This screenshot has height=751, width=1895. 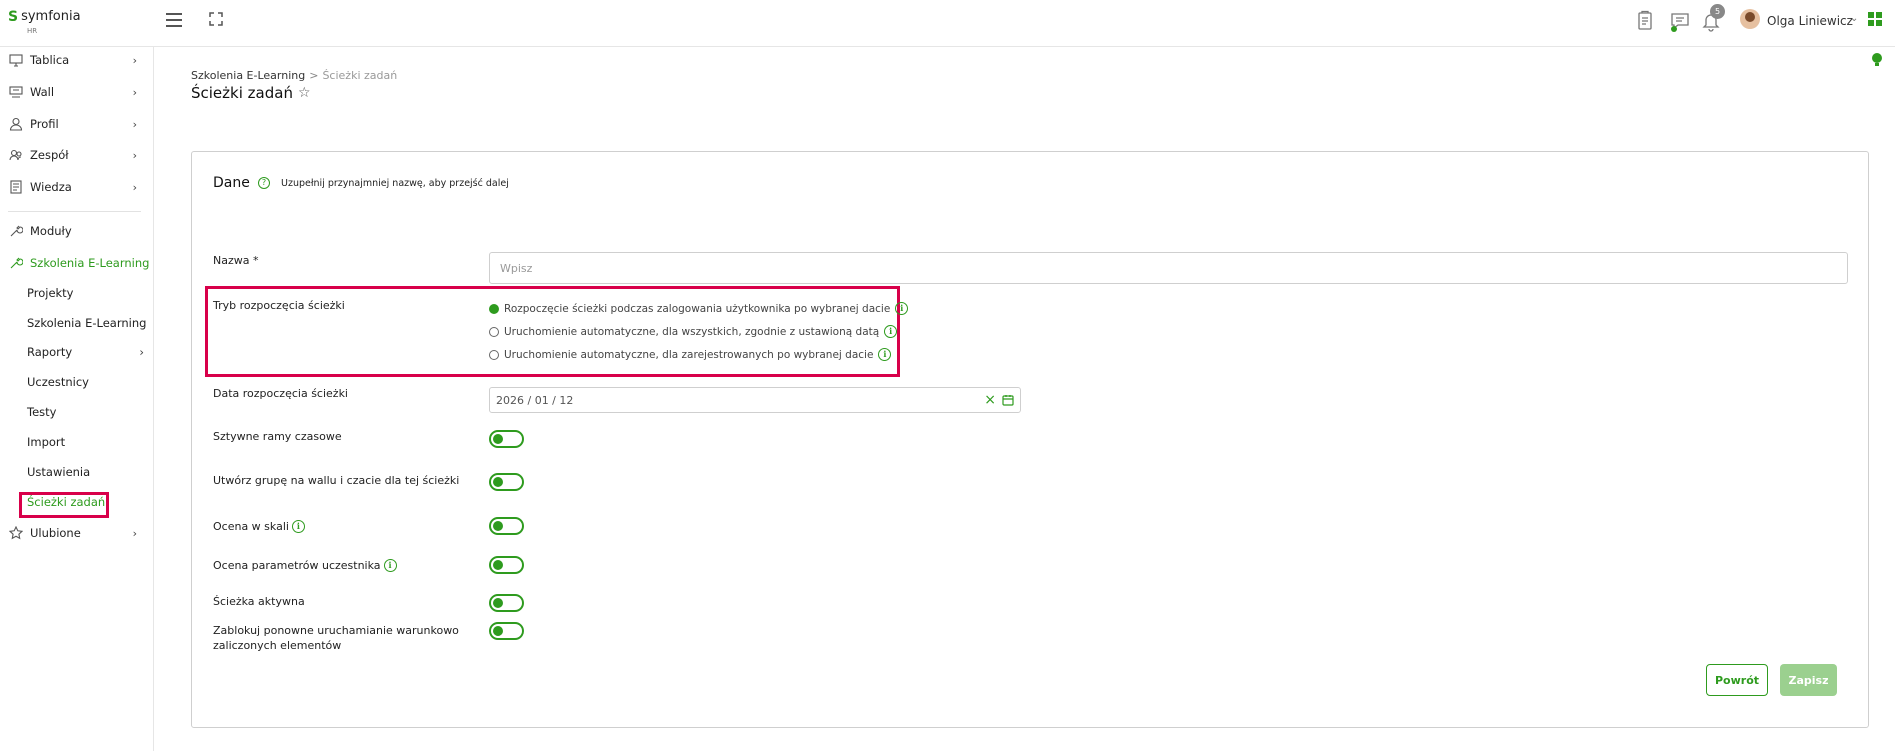 I want to click on team-icon, so click(x=16, y=155).